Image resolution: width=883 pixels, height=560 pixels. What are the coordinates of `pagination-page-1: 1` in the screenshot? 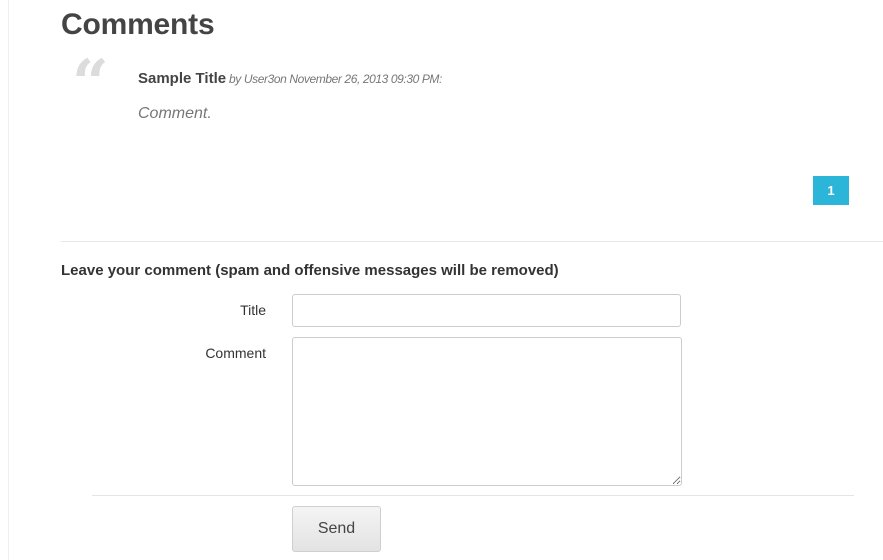 It's located at (831, 190).